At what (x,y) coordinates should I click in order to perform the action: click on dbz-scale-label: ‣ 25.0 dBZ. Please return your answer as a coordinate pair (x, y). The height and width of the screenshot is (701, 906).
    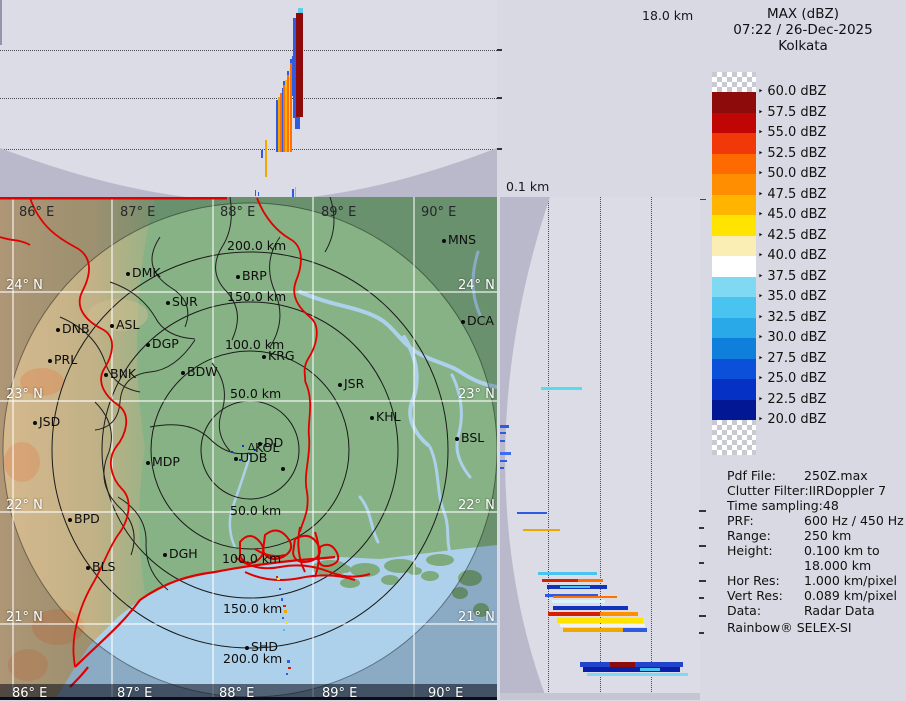
    Looking at the image, I should click on (792, 378).